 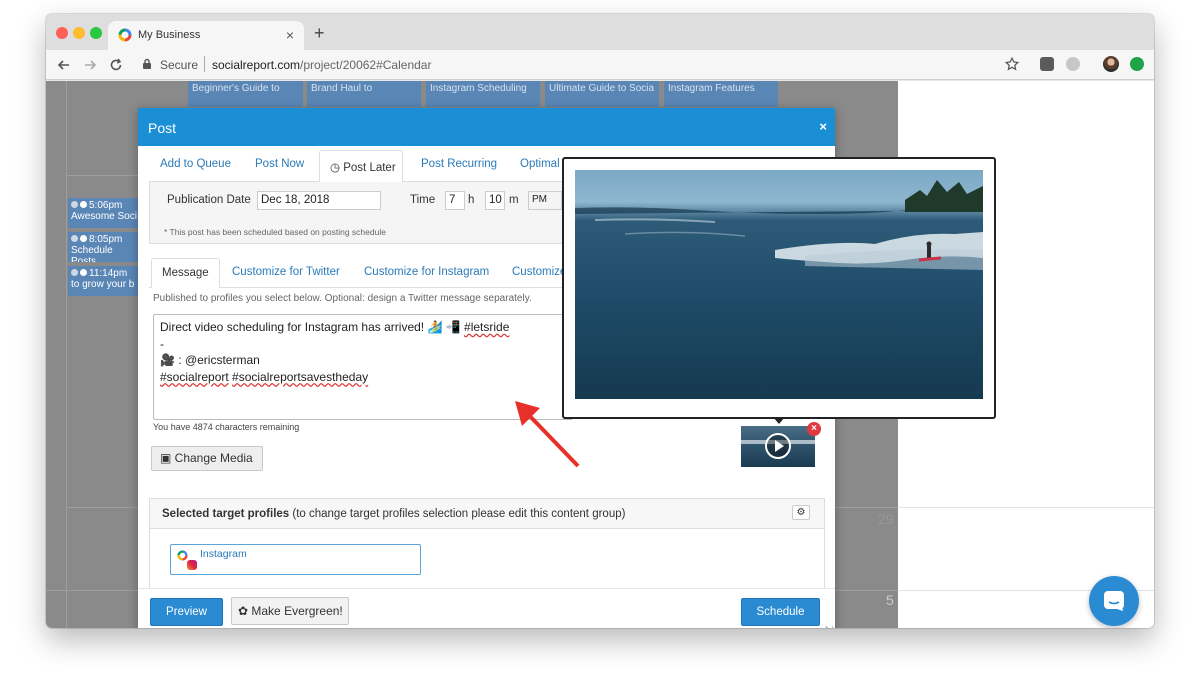 What do you see at coordinates (471, 200) in the screenshot?
I see `hour-unit-label: h` at bounding box center [471, 200].